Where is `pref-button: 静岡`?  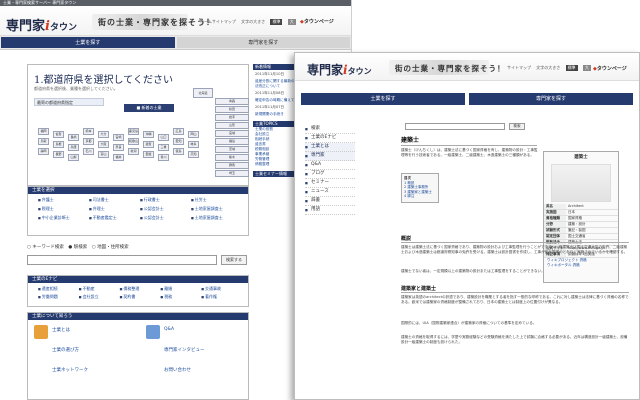
pref-button: 静岡 is located at coordinates (43, 151).